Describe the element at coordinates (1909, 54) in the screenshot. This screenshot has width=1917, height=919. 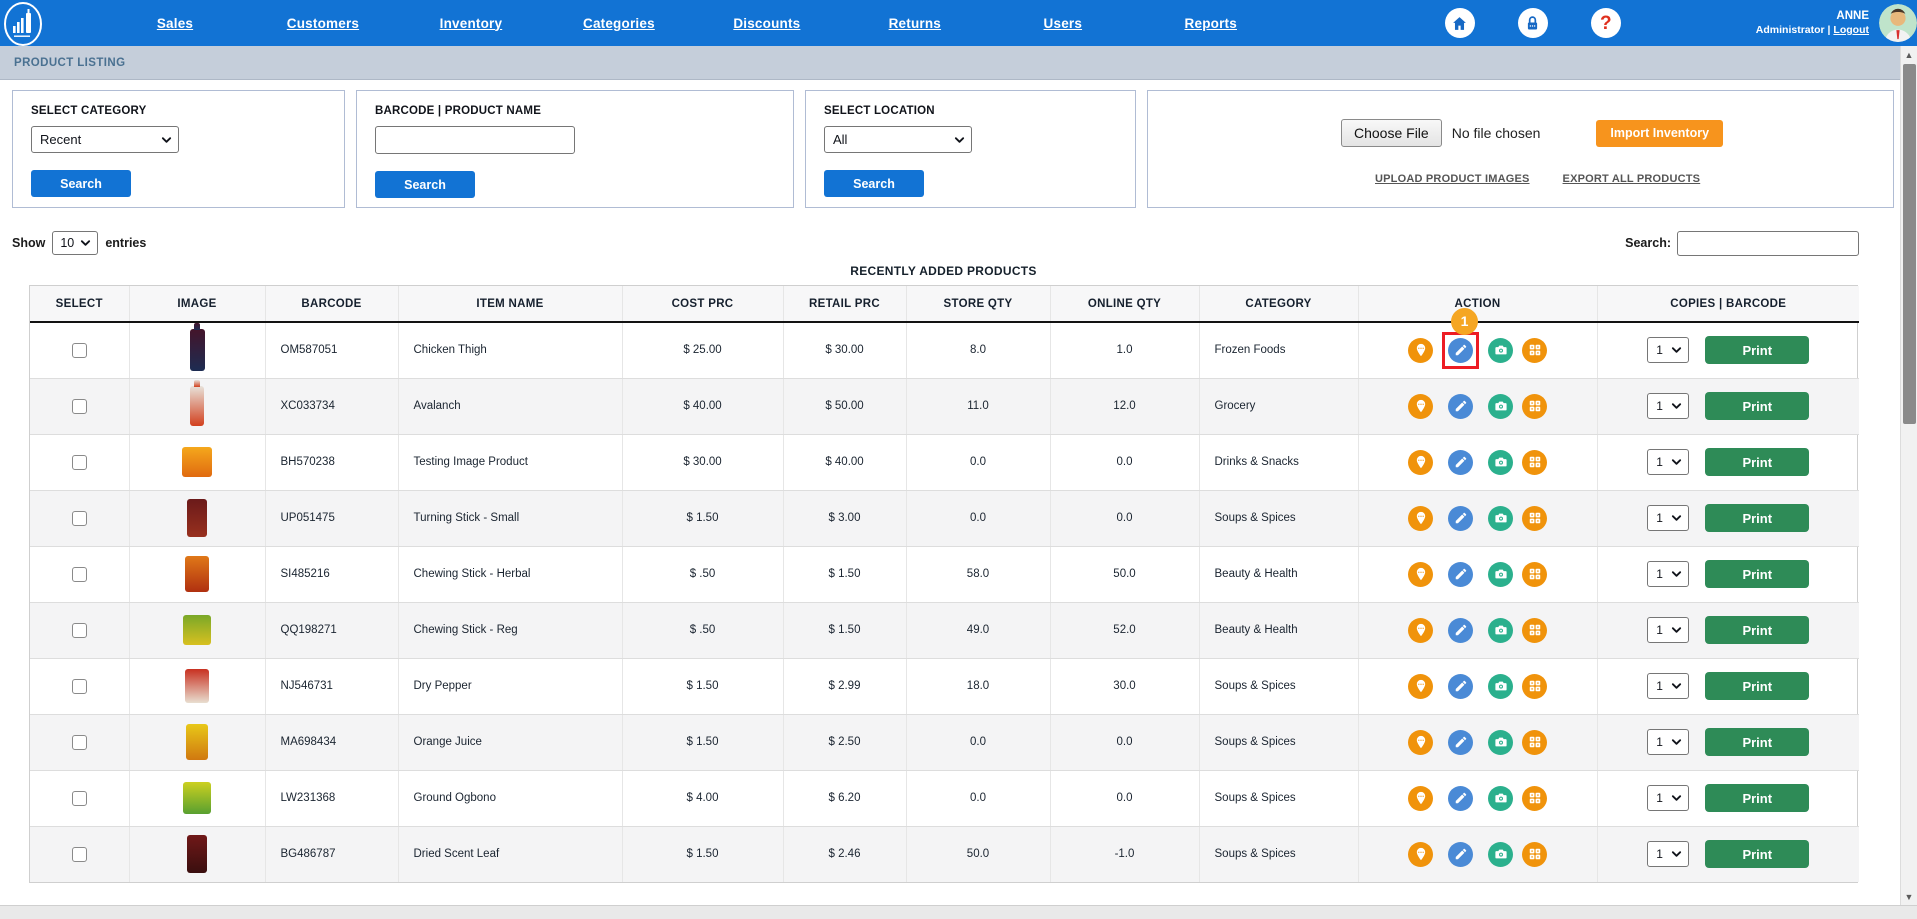
I see `scroll-up-arrow-icon: ▲` at that location.